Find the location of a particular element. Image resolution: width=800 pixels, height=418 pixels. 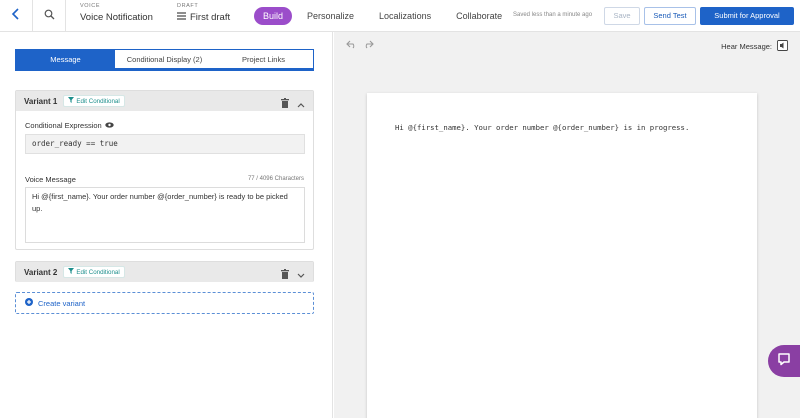

saved-status: Saved less than a minute ago is located at coordinates (553, 15).